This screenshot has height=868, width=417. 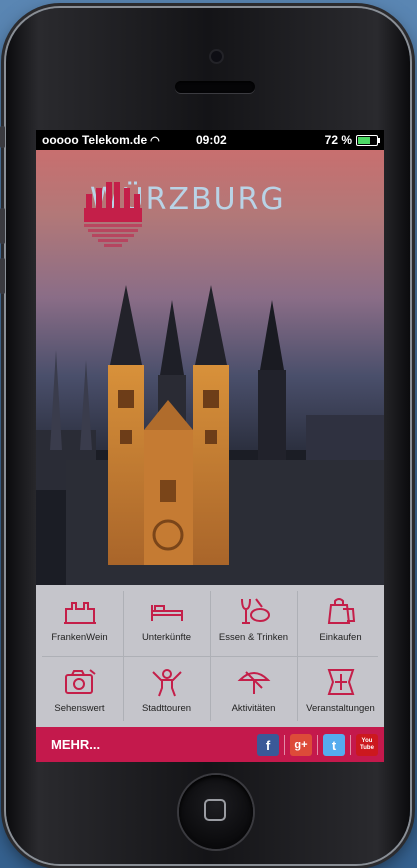 I want to click on spotlight-icon, so click(x=340, y=682).